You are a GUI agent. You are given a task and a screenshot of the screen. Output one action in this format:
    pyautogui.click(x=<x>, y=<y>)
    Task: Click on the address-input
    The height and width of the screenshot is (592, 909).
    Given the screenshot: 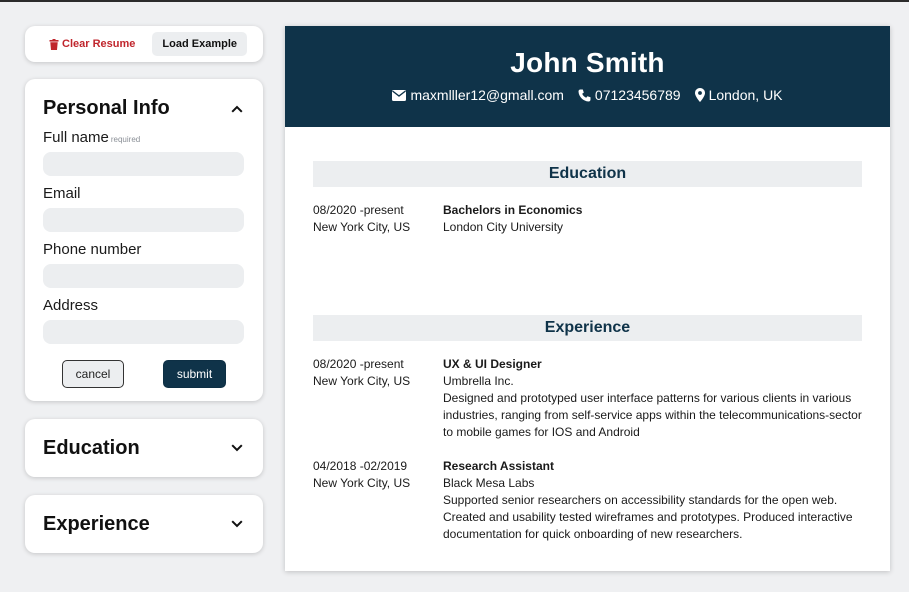 What is the action you would take?
    pyautogui.click(x=143, y=332)
    